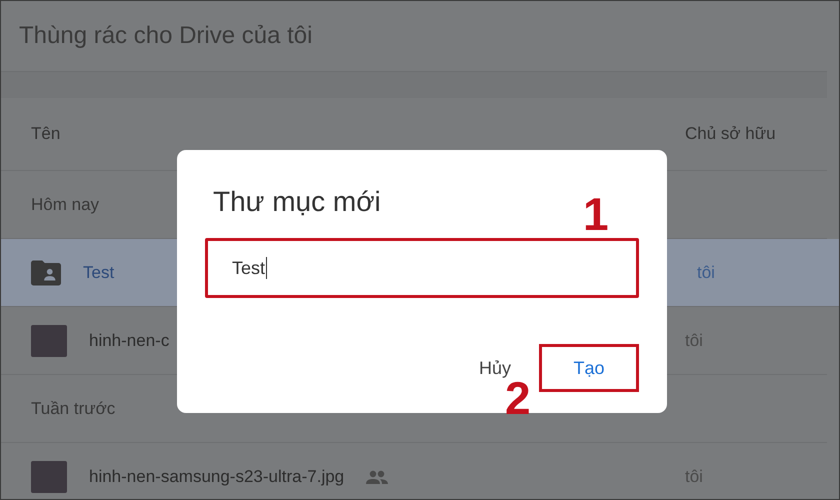  What do you see at coordinates (706, 272) in the screenshot?
I see `owner-name: tôi` at bounding box center [706, 272].